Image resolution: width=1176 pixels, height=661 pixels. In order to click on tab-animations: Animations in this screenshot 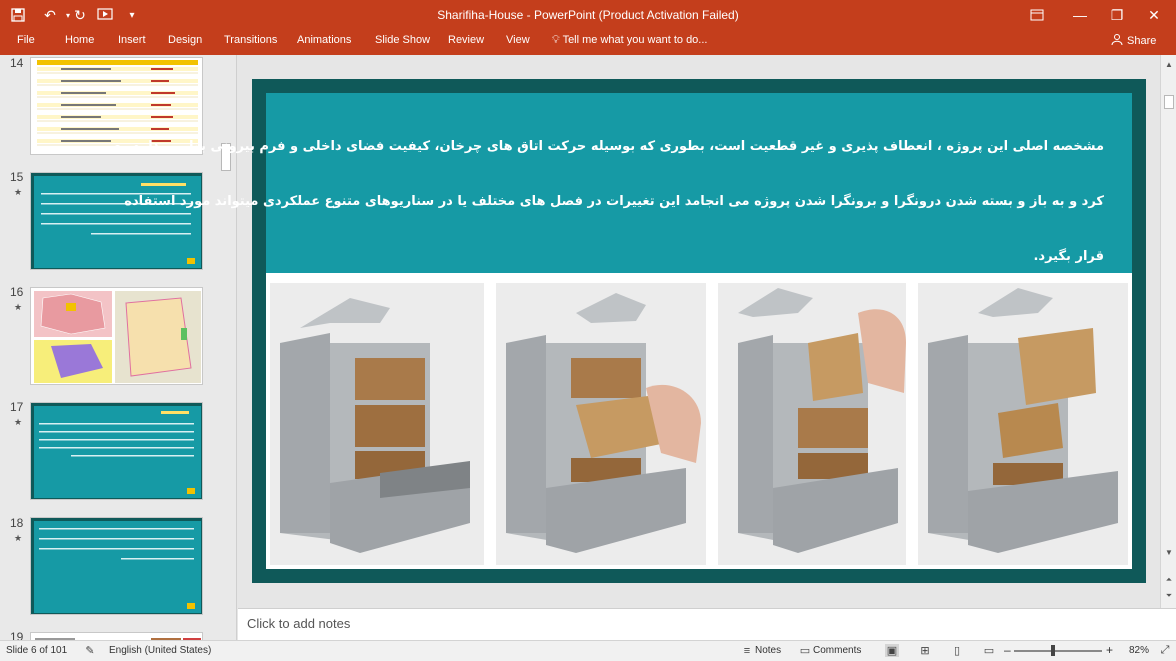, I will do `click(324, 40)`.